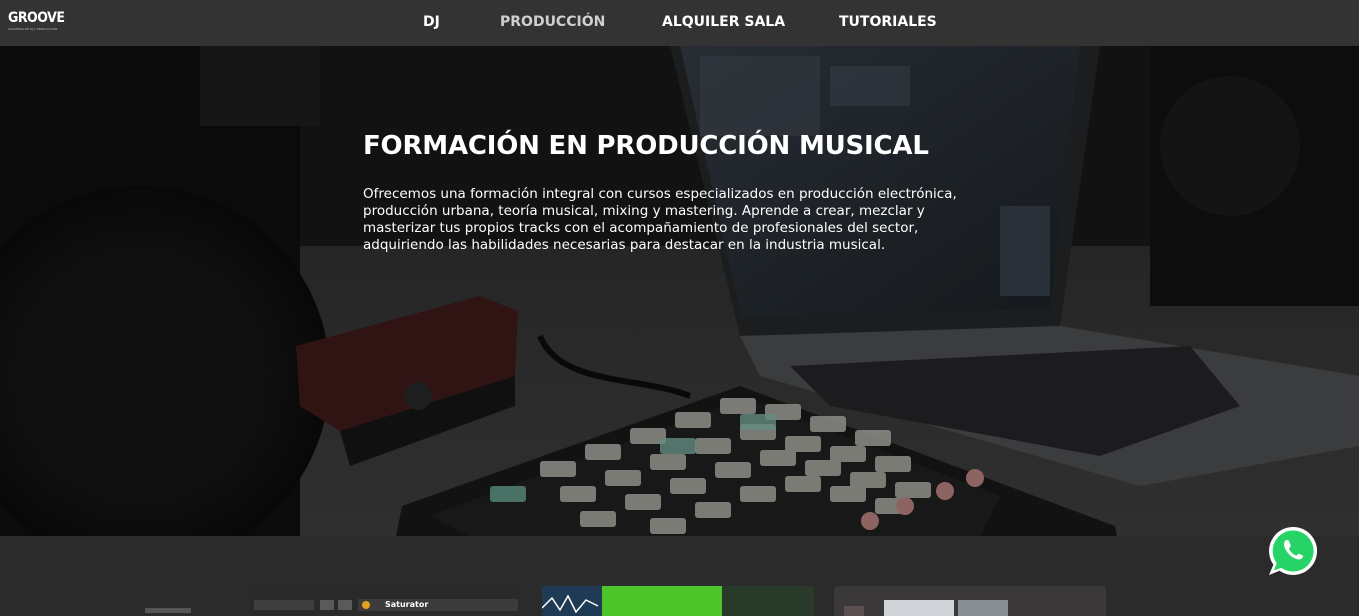  I want to click on whatsapp-icon, so click(1293, 550).